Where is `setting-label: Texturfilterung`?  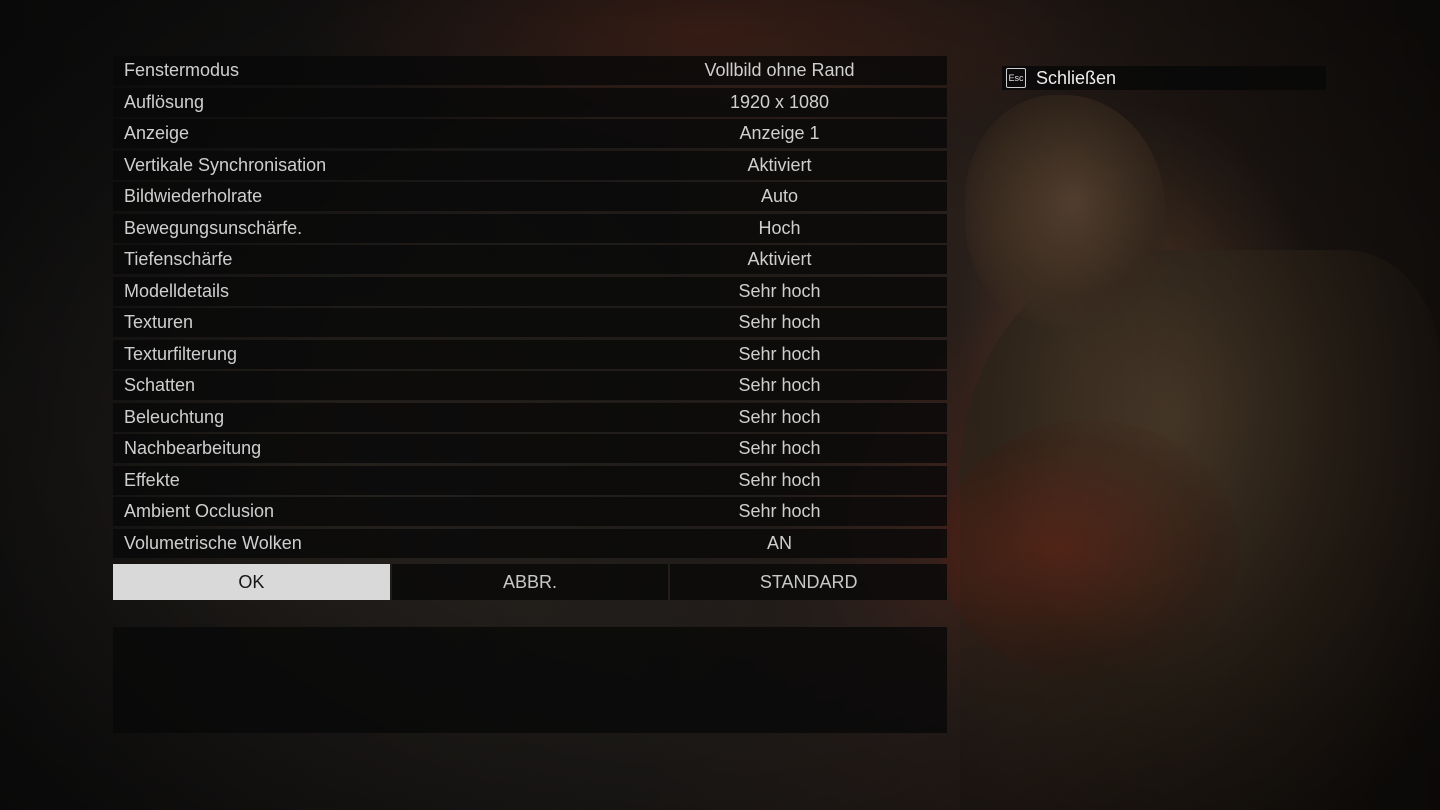 setting-label: Texturfilterung is located at coordinates (181, 353).